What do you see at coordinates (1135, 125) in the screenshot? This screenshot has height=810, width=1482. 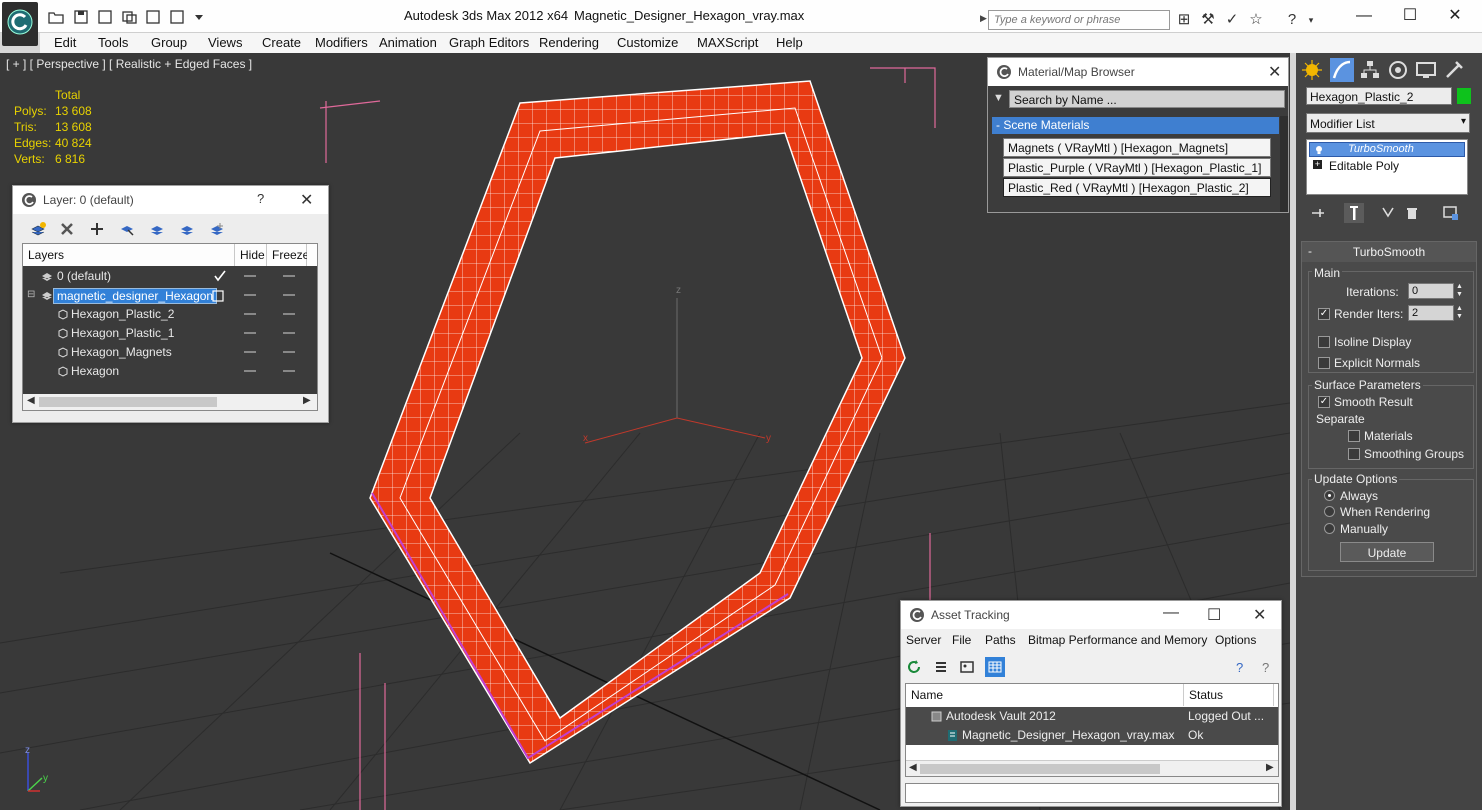 I see `scene-materials-group-header: - Scene Materials` at bounding box center [1135, 125].